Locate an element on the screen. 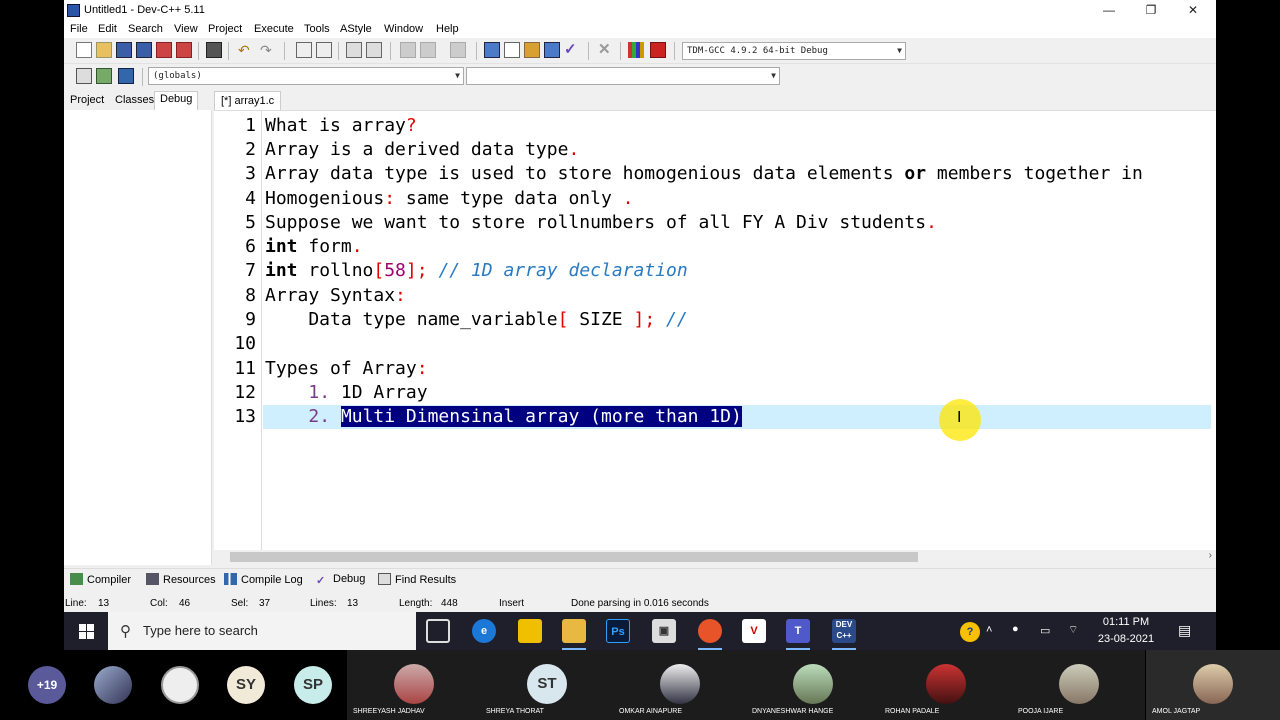 The image size is (1280, 720). replace-icon is located at coordinates (324, 50).